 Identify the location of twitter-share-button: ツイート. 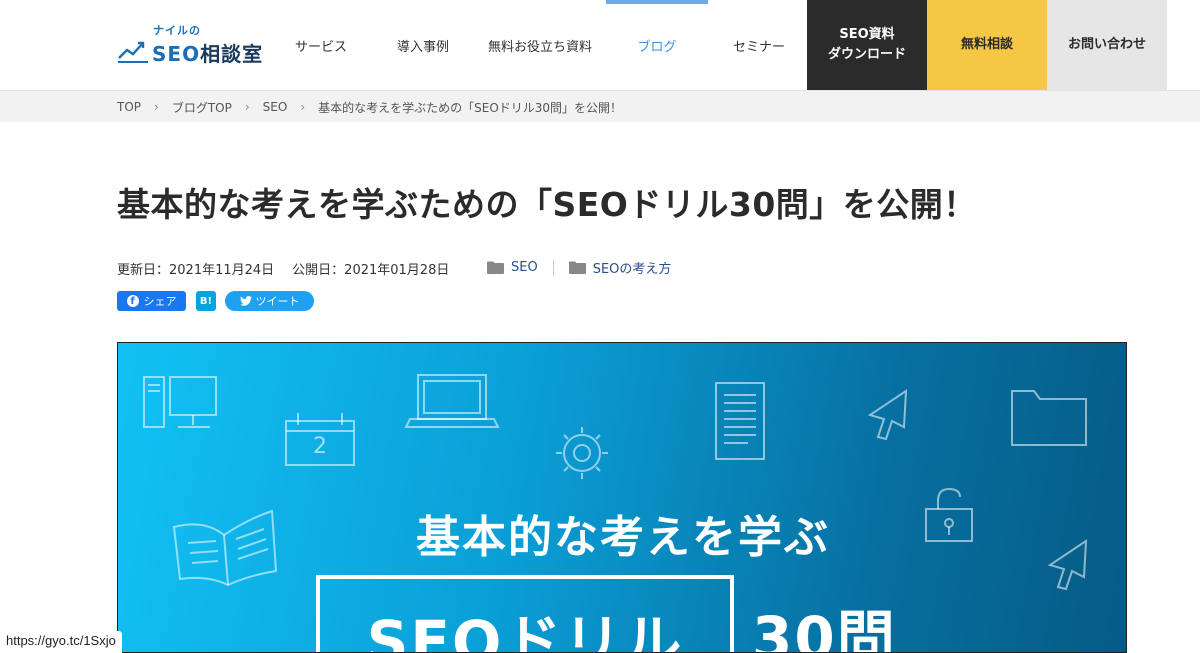
(269, 301).